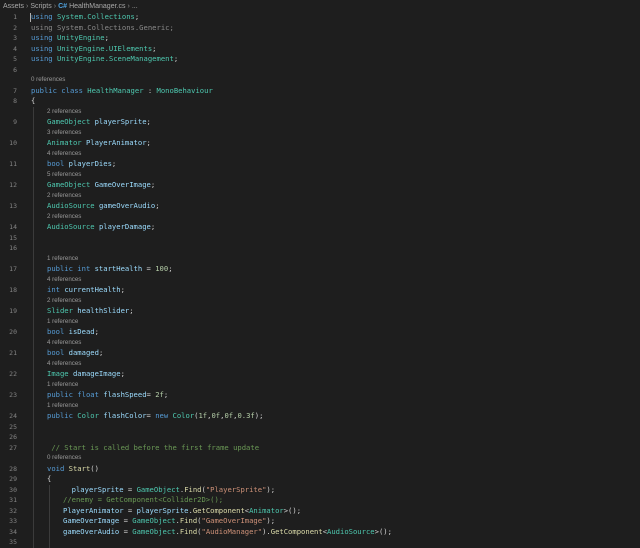 This screenshot has width=640, height=548. I want to click on line-number: 28, so click(13, 468).